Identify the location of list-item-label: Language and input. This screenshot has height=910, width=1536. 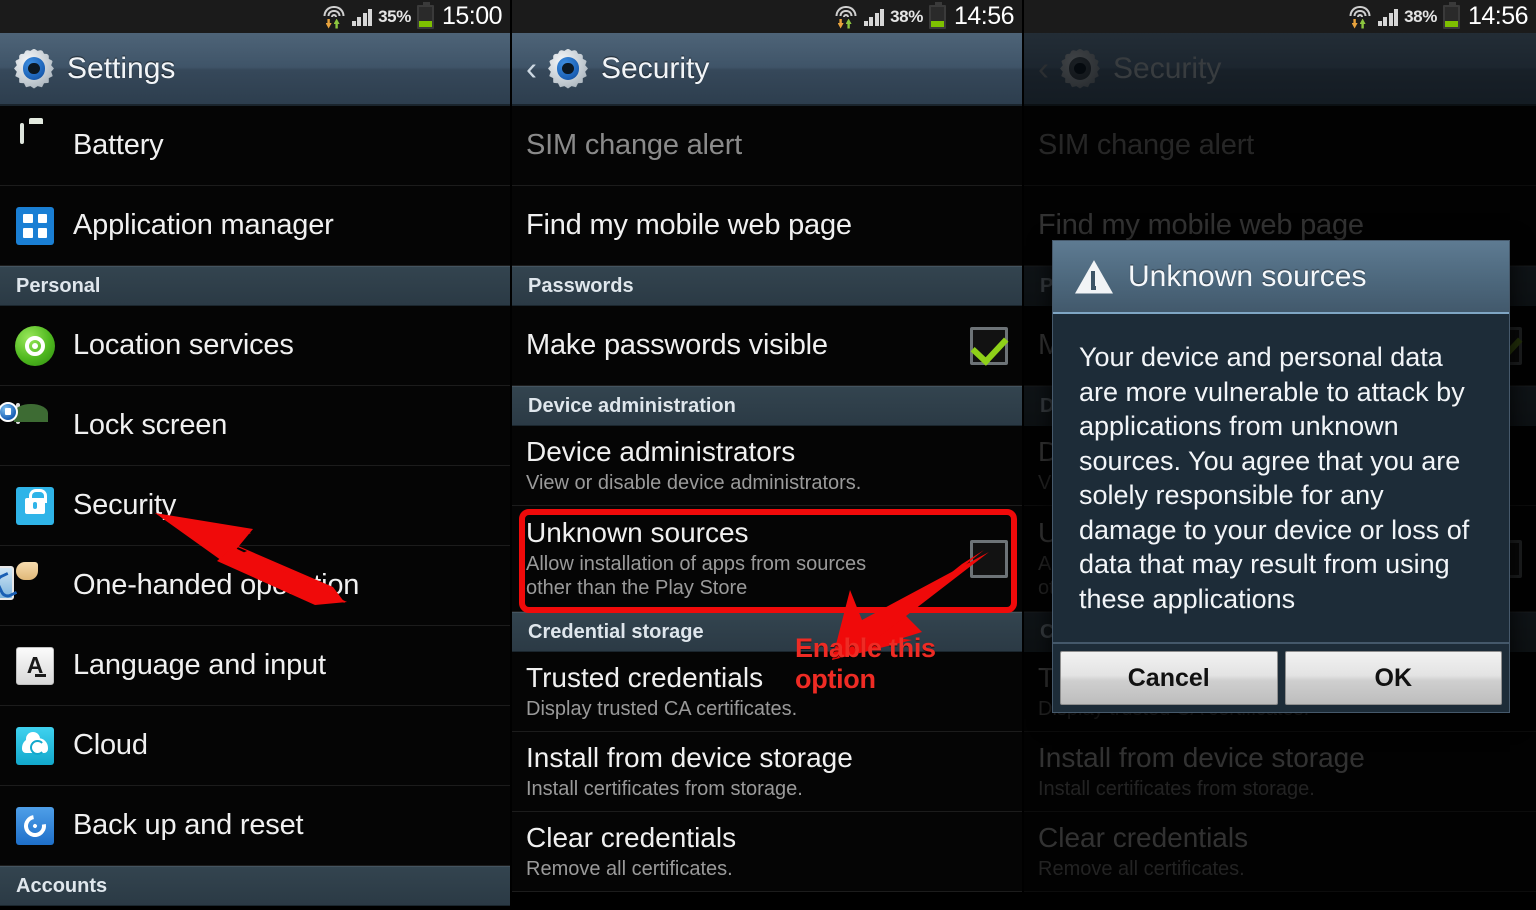
(199, 665).